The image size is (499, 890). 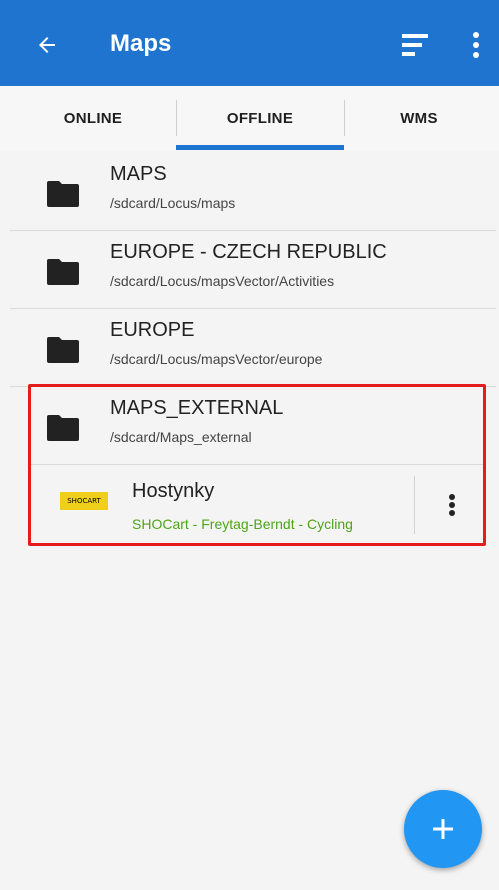 I want to click on folder-path: /sdcard/Locus/maps, so click(x=173, y=203).